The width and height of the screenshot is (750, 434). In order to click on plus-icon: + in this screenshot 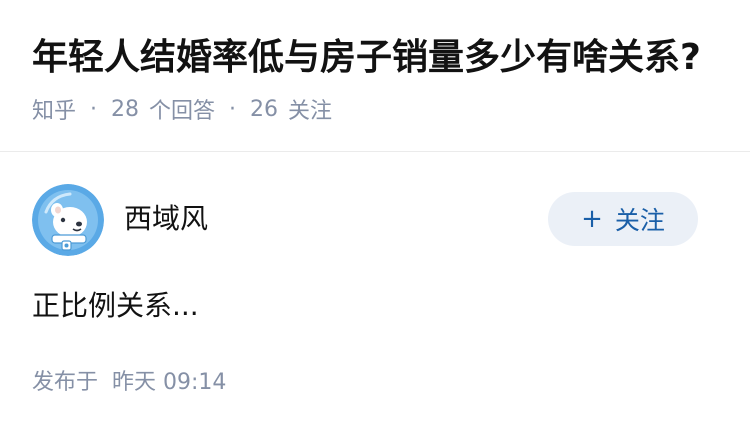, I will do `click(592, 219)`.